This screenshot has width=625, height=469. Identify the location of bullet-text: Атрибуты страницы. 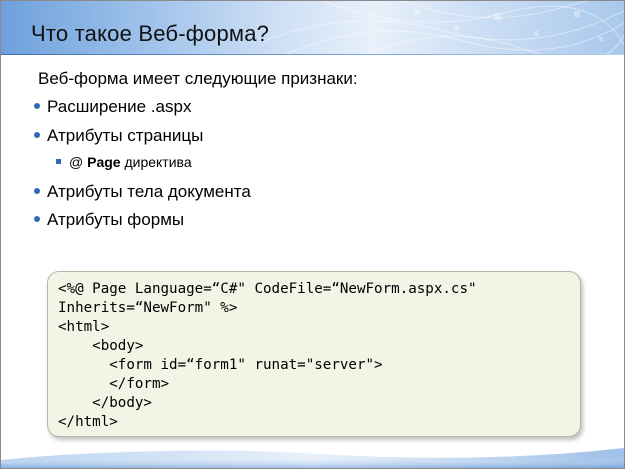
(125, 135).